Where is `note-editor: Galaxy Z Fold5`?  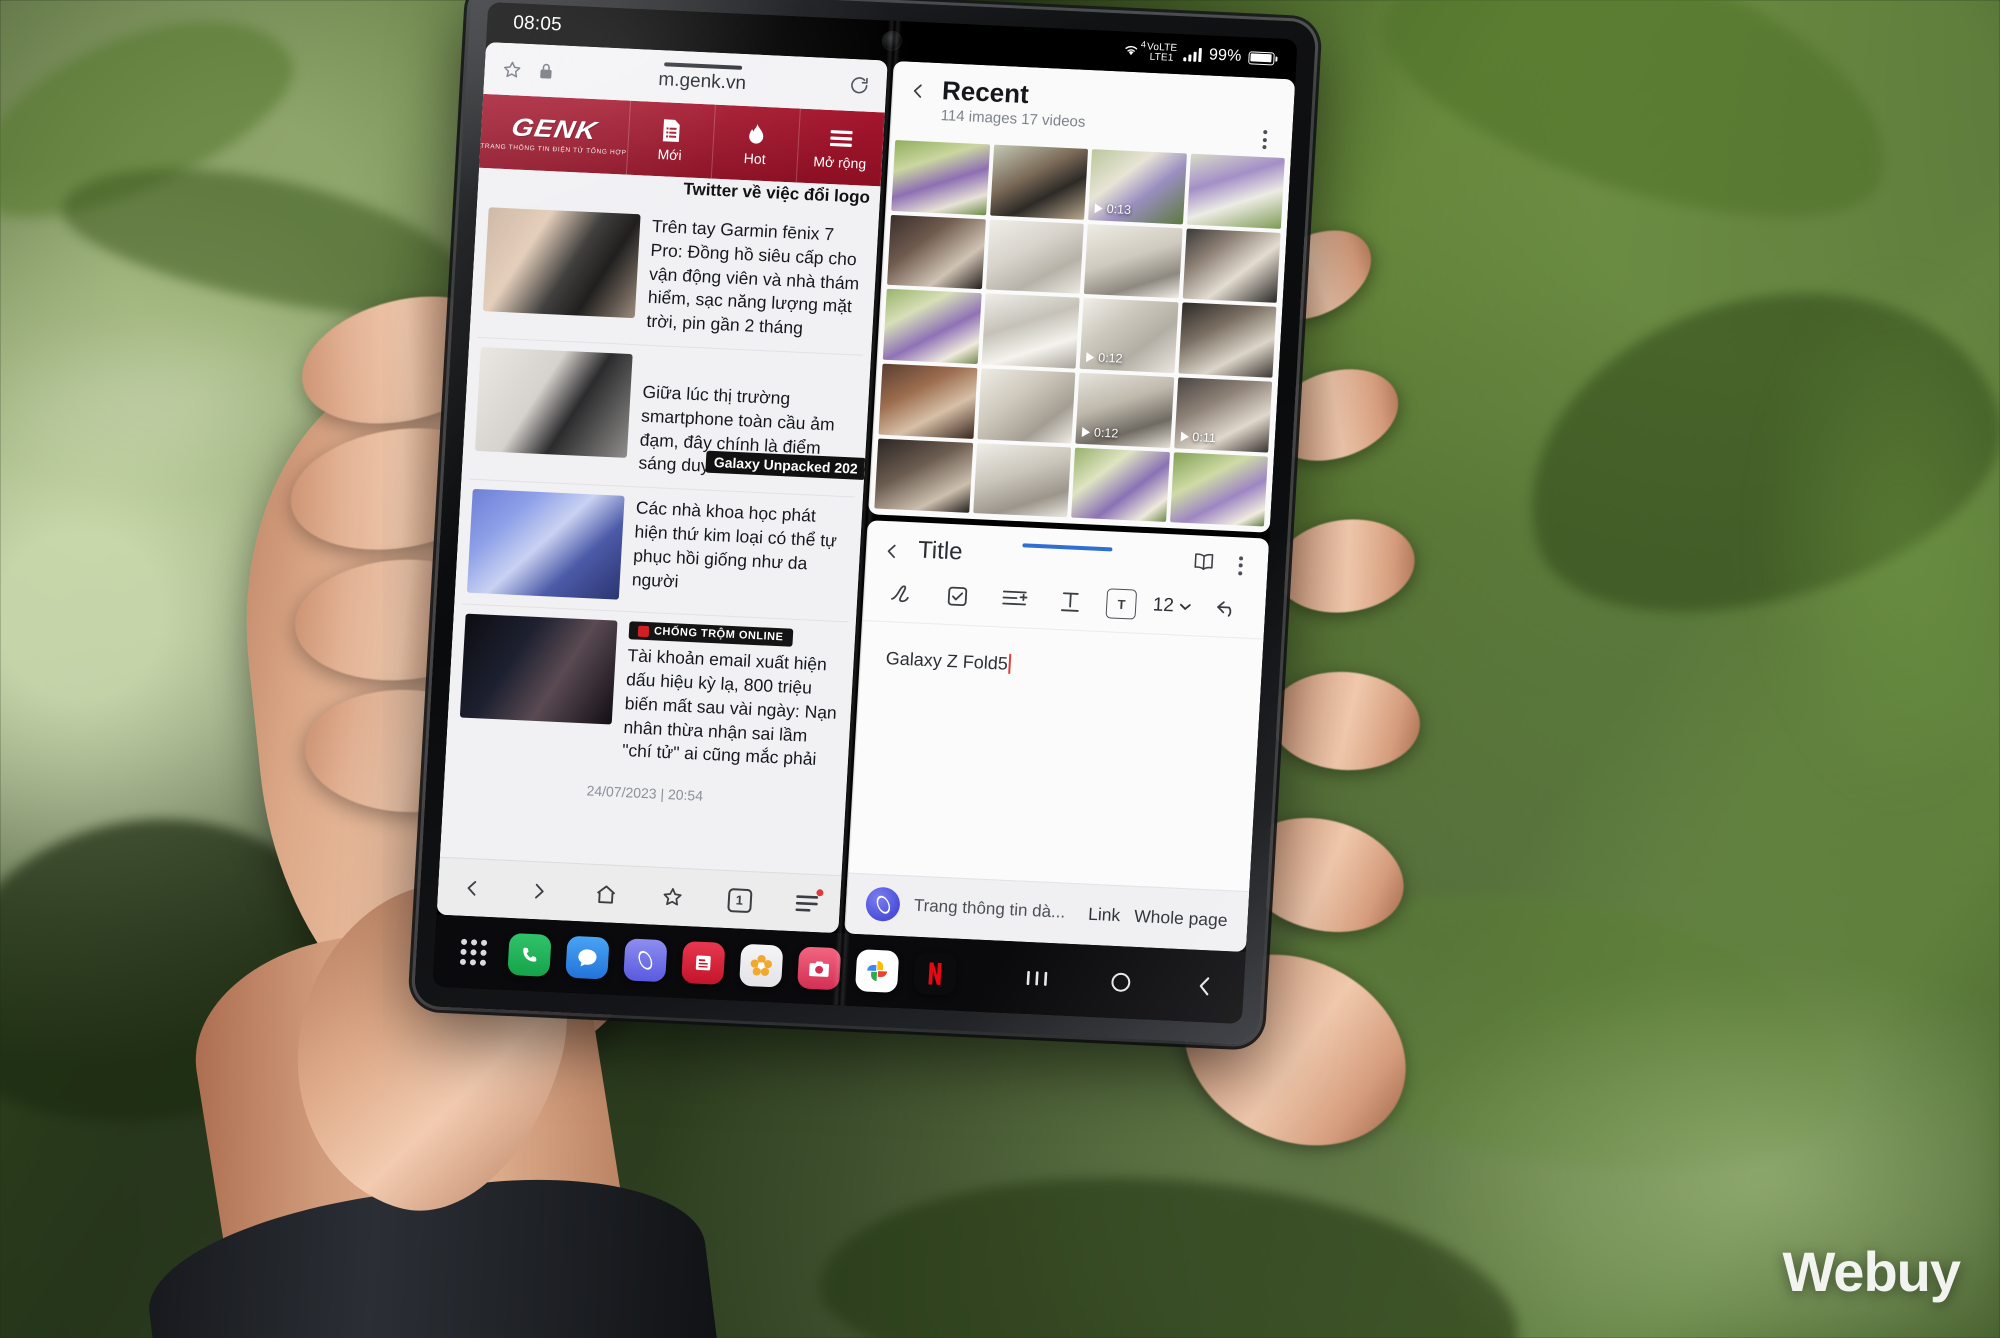 note-editor: Galaxy Z Fold5 is located at coordinates (1056, 756).